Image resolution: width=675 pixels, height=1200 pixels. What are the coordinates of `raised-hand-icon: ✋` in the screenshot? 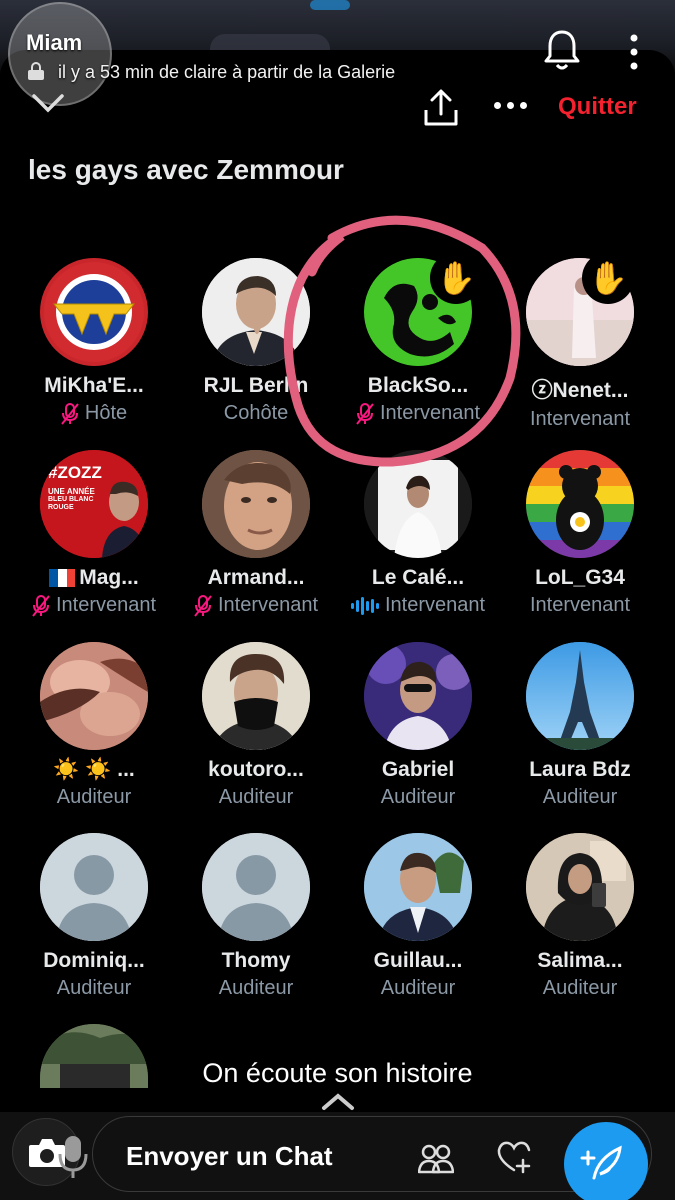 It's located at (608, 278).